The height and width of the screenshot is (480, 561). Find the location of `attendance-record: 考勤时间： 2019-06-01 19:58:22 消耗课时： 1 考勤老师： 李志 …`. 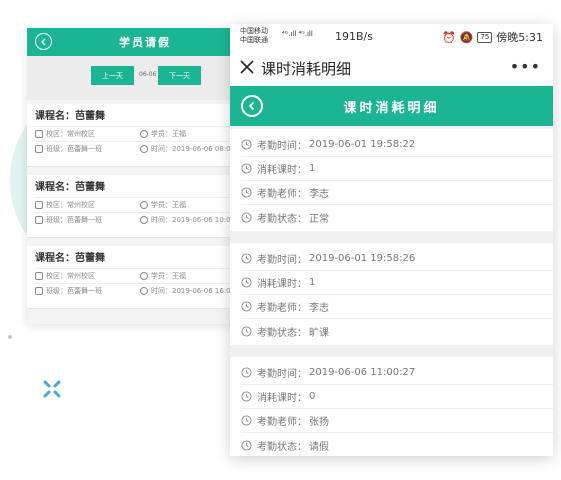

attendance-record: 考勤时间： 2019-06-01 19:58:22 消耗课时： 1 考勤老师： 李志 … is located at coordinates (391, 180).